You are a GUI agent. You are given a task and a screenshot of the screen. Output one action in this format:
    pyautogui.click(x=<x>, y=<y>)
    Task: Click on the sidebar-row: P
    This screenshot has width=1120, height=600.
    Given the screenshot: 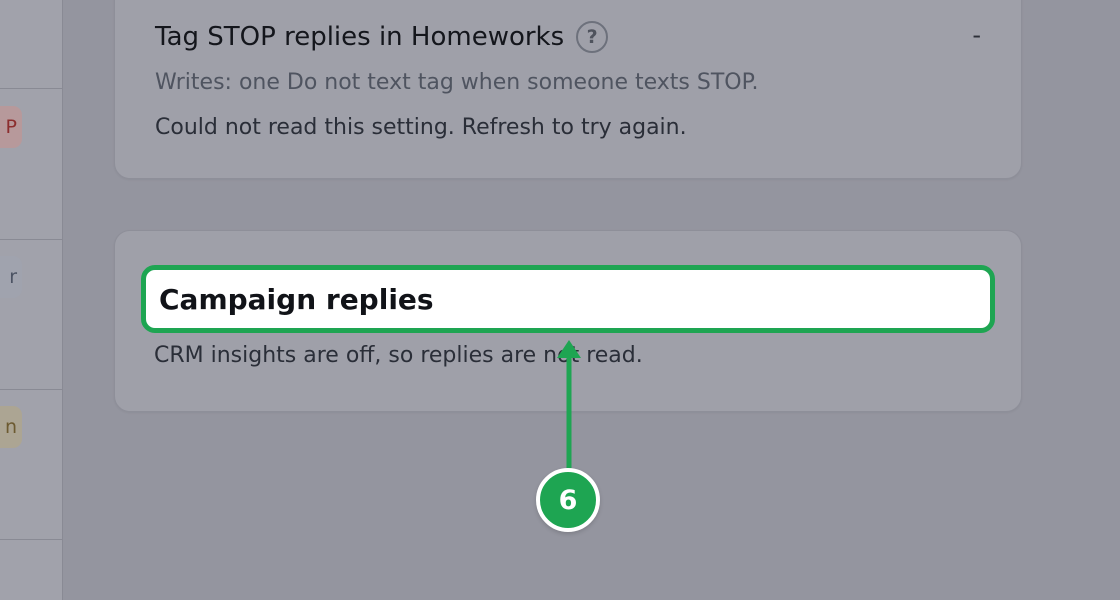 What is the action you would take?
    pyautogui.click(x=31, y=74)
    